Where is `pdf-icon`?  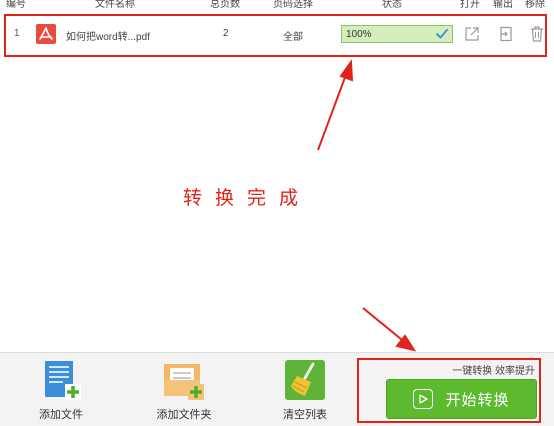 pdf-icon is located at coordinates (46, 34).